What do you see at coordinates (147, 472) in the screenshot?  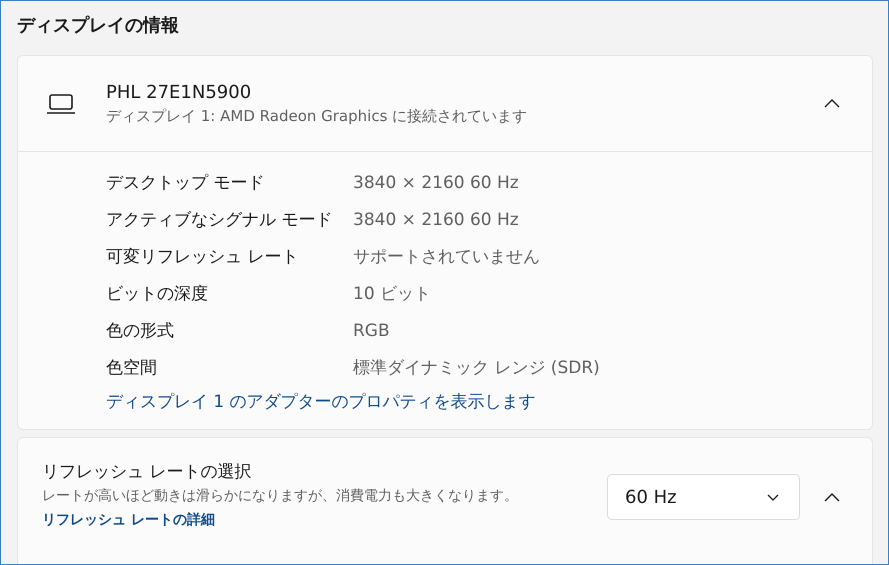 I see `setting-title: リフレッシュ レートの選択` at bounding box center [147, 472].